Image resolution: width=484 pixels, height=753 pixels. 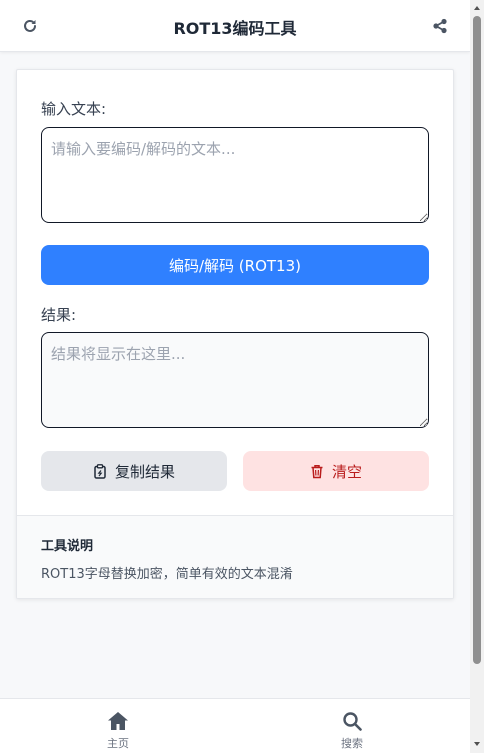 I want to click on copy-result-label: 复制结果, so click(x=144, y=471).